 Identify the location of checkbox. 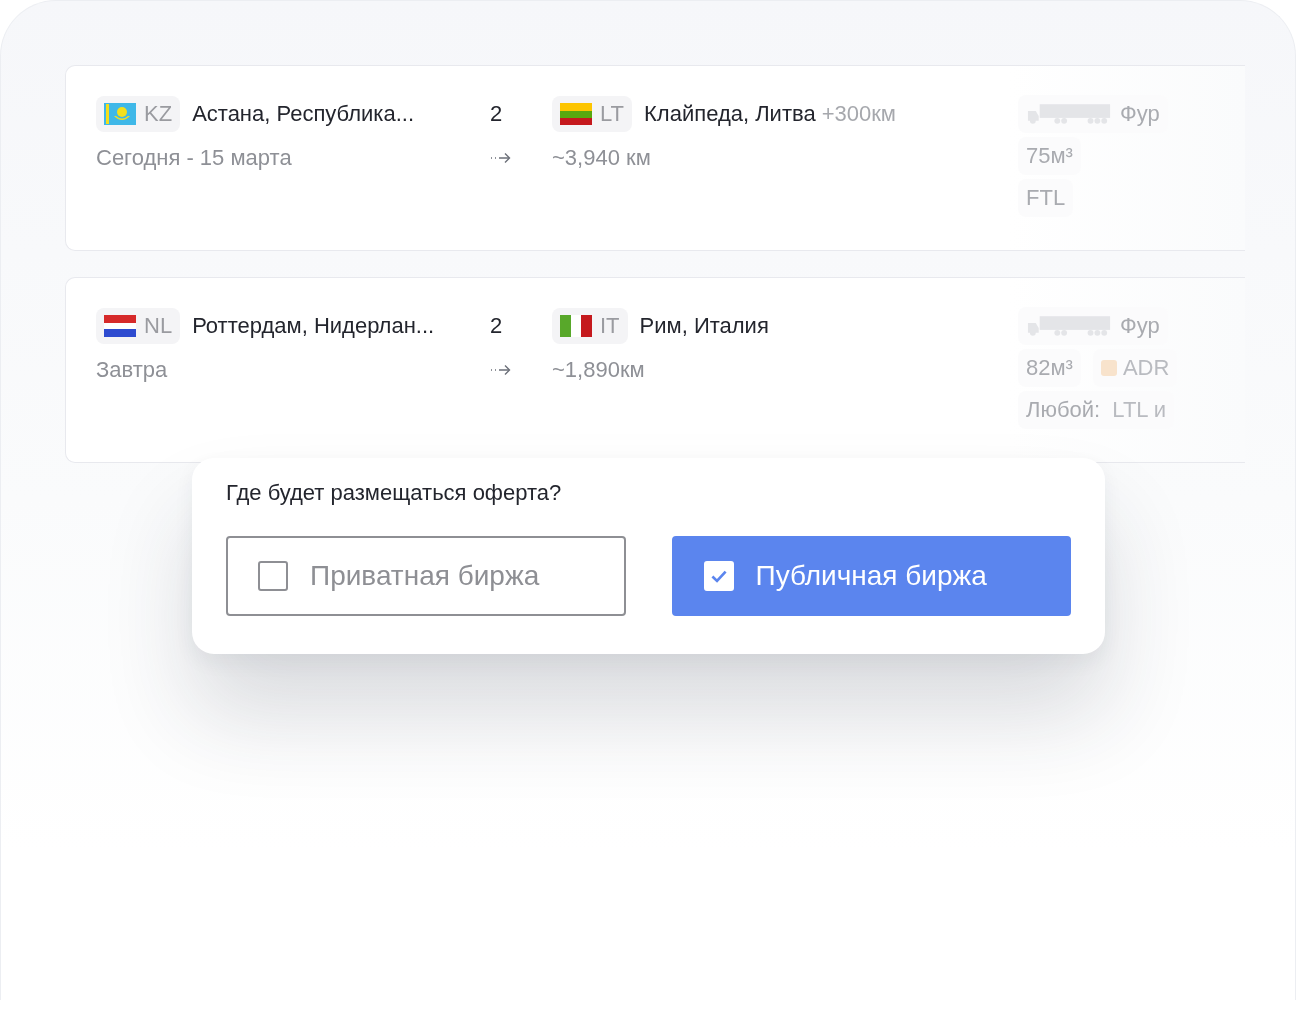
(273, 576).